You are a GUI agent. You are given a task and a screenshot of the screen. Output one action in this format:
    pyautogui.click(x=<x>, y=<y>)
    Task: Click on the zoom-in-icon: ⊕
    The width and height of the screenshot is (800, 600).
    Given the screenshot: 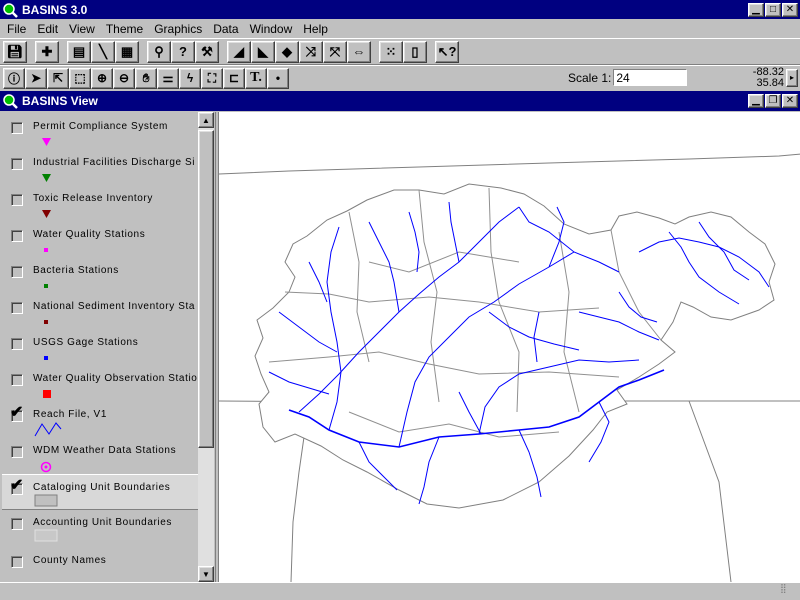 What is the action you would take?
    pyautogui.click(x=102, y=78)
    